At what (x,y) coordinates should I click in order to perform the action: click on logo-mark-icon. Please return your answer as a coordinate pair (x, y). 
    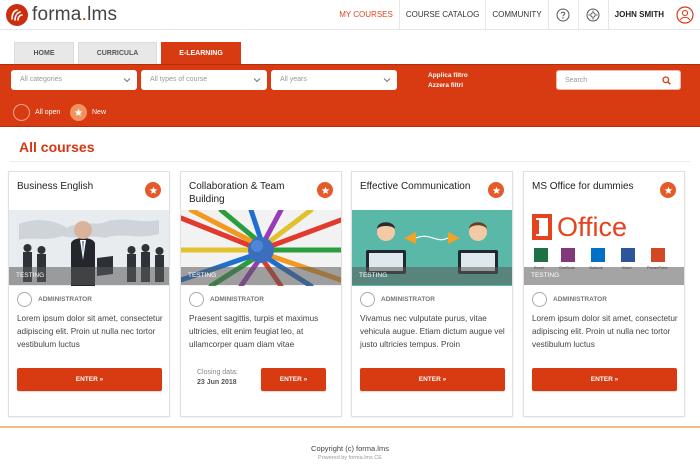
    Looking at the image, I should click on (17, 15).